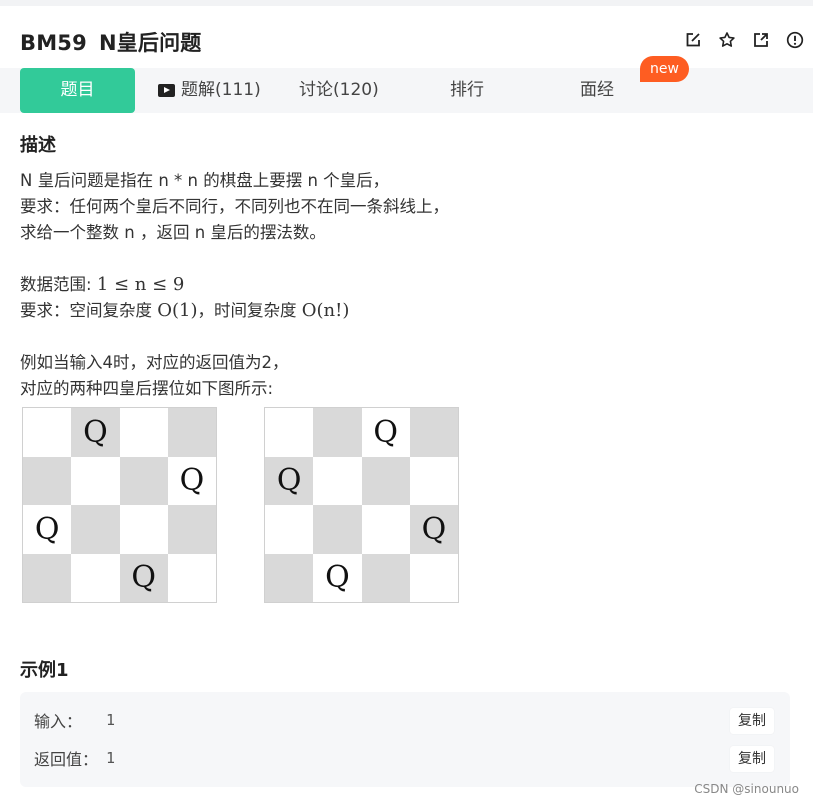 This screenshot has height=805, width=813. I want to click on data-range: 数据范围: 1 ≤ n ≤ 9, so click(234, 285).